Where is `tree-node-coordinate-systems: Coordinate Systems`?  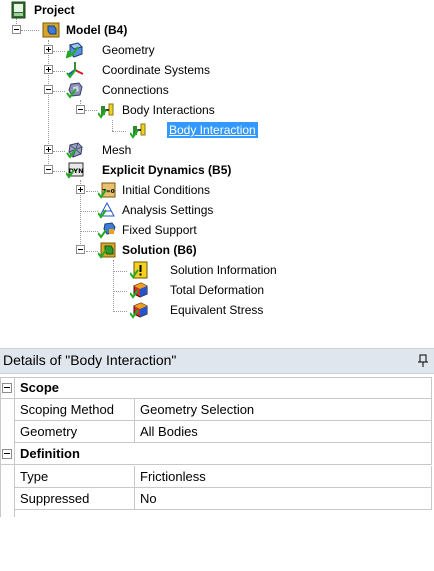 tree-node-coordinate-systems: Coordinate Systems is located at coordinates (217, 70).